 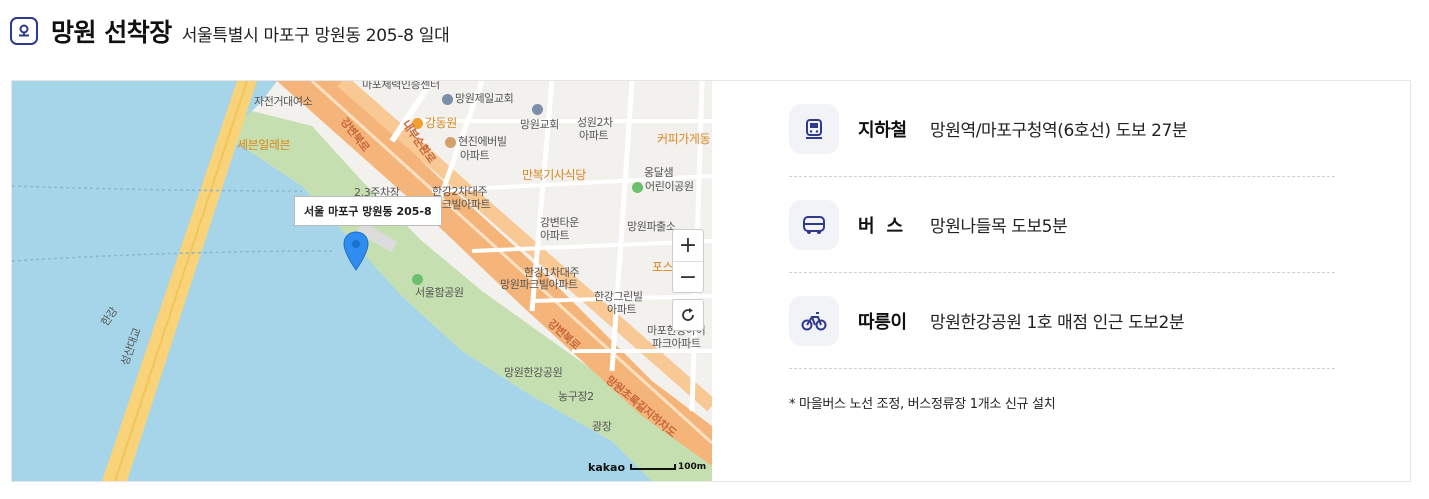 I want to click on map-label: 망원제일교회, so click(x=478, y=99).